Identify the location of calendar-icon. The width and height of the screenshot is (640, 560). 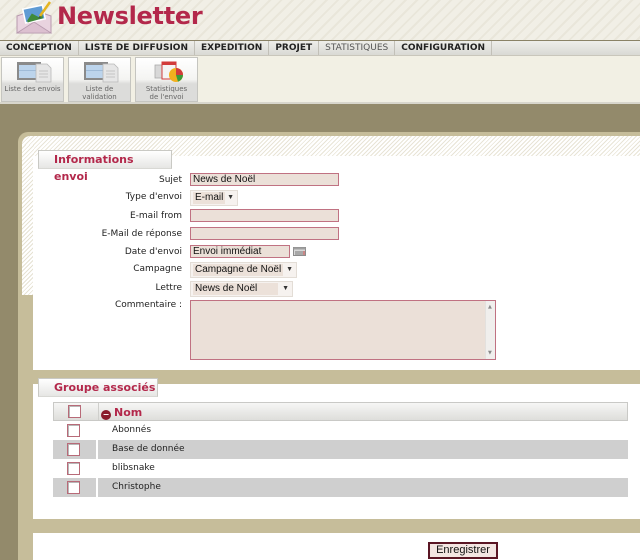
(299, 251).